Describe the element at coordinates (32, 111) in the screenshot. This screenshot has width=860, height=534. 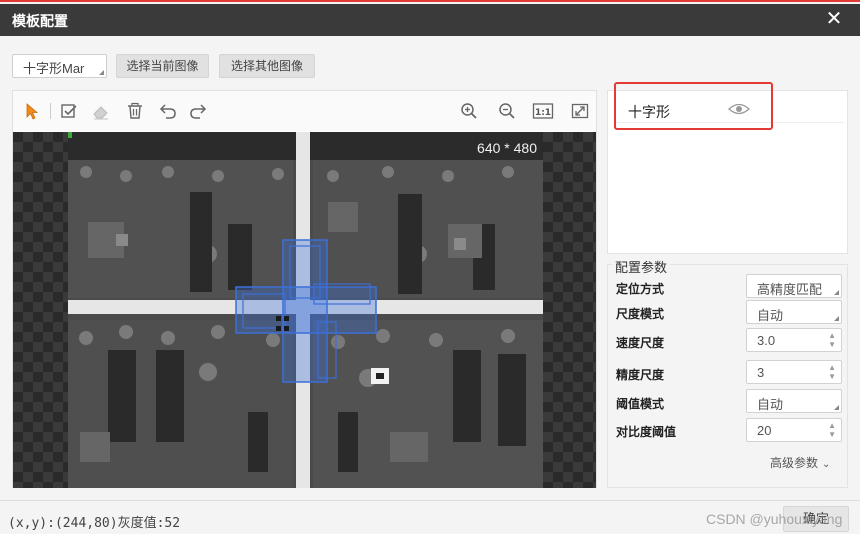
I see `pointer-icon` at that location.